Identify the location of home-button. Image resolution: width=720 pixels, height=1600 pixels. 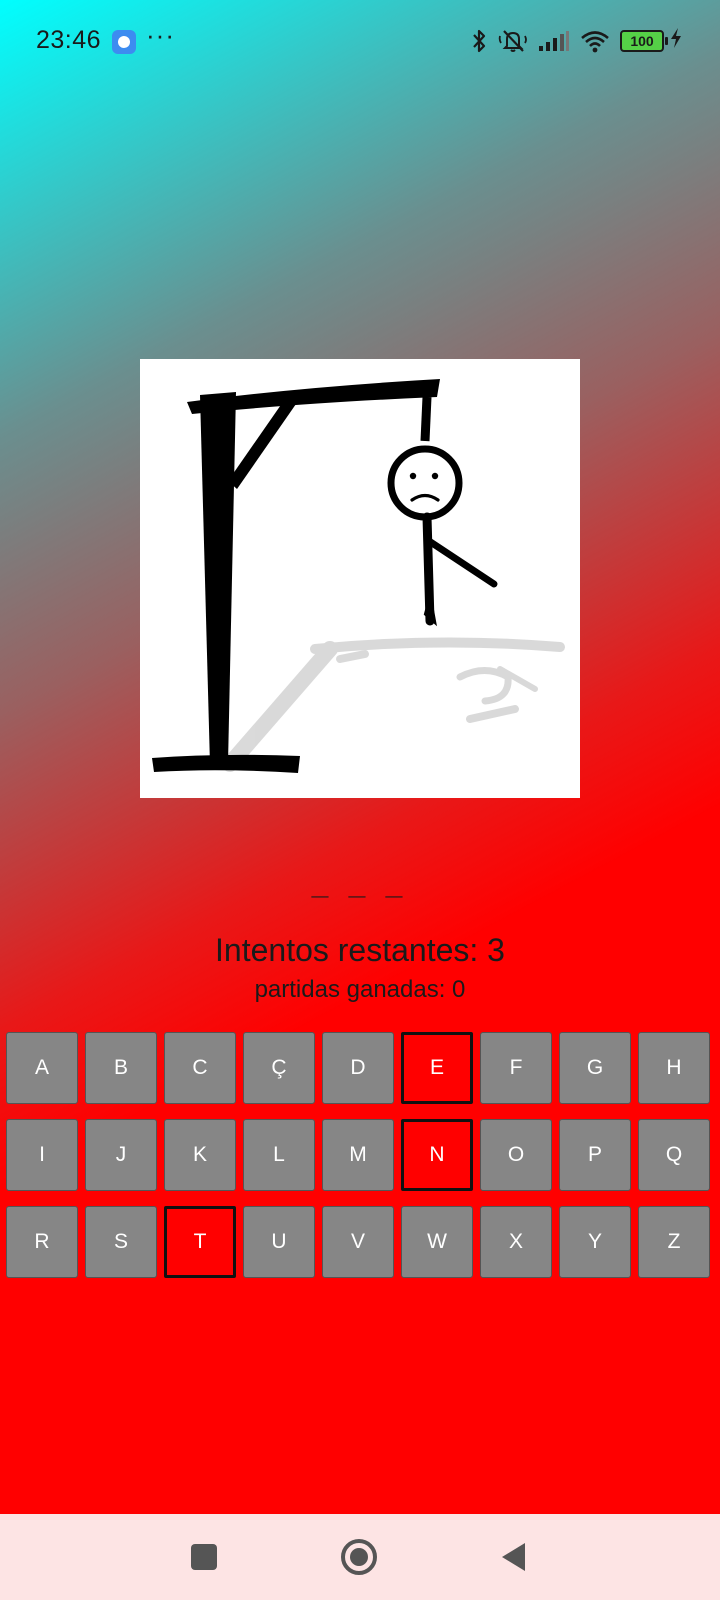
(359, 1557).